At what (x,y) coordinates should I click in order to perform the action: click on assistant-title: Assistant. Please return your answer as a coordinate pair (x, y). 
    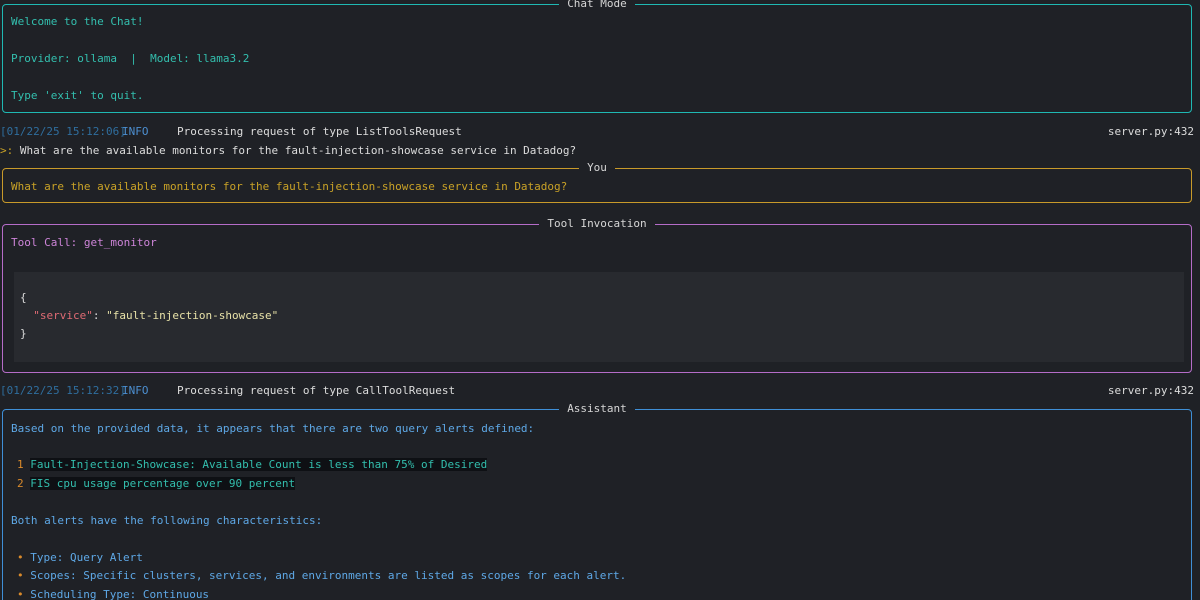
    Looking at the image, I should click on (597, 408).